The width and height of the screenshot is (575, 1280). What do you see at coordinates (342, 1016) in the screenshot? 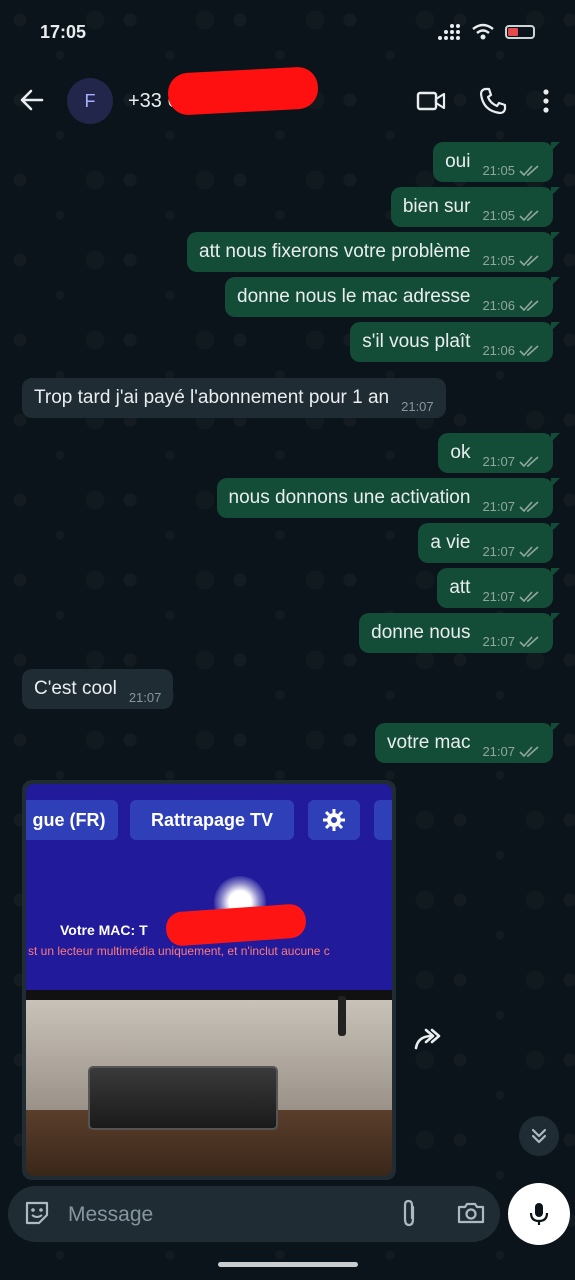
I see `cable` at bounding box center [342, 1016].